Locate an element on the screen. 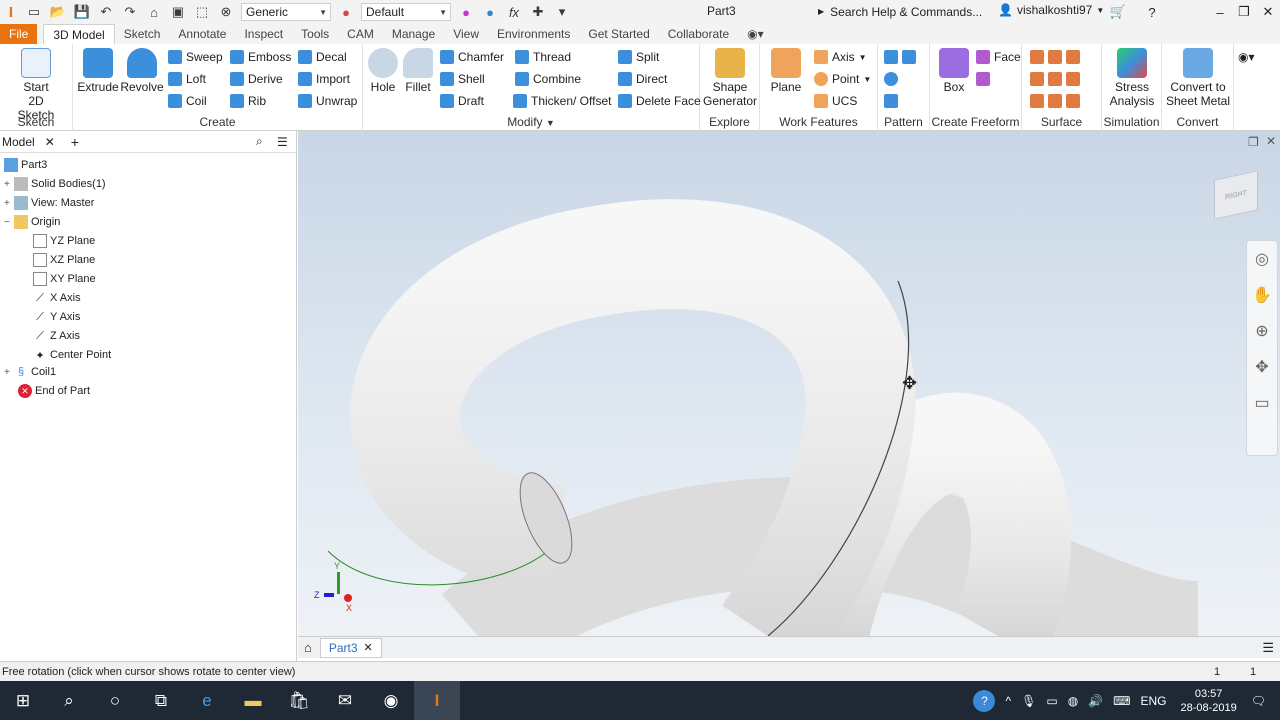 This screenshot has width=1280, height=720. edge-icon: e is located at coordinates (207, 700).